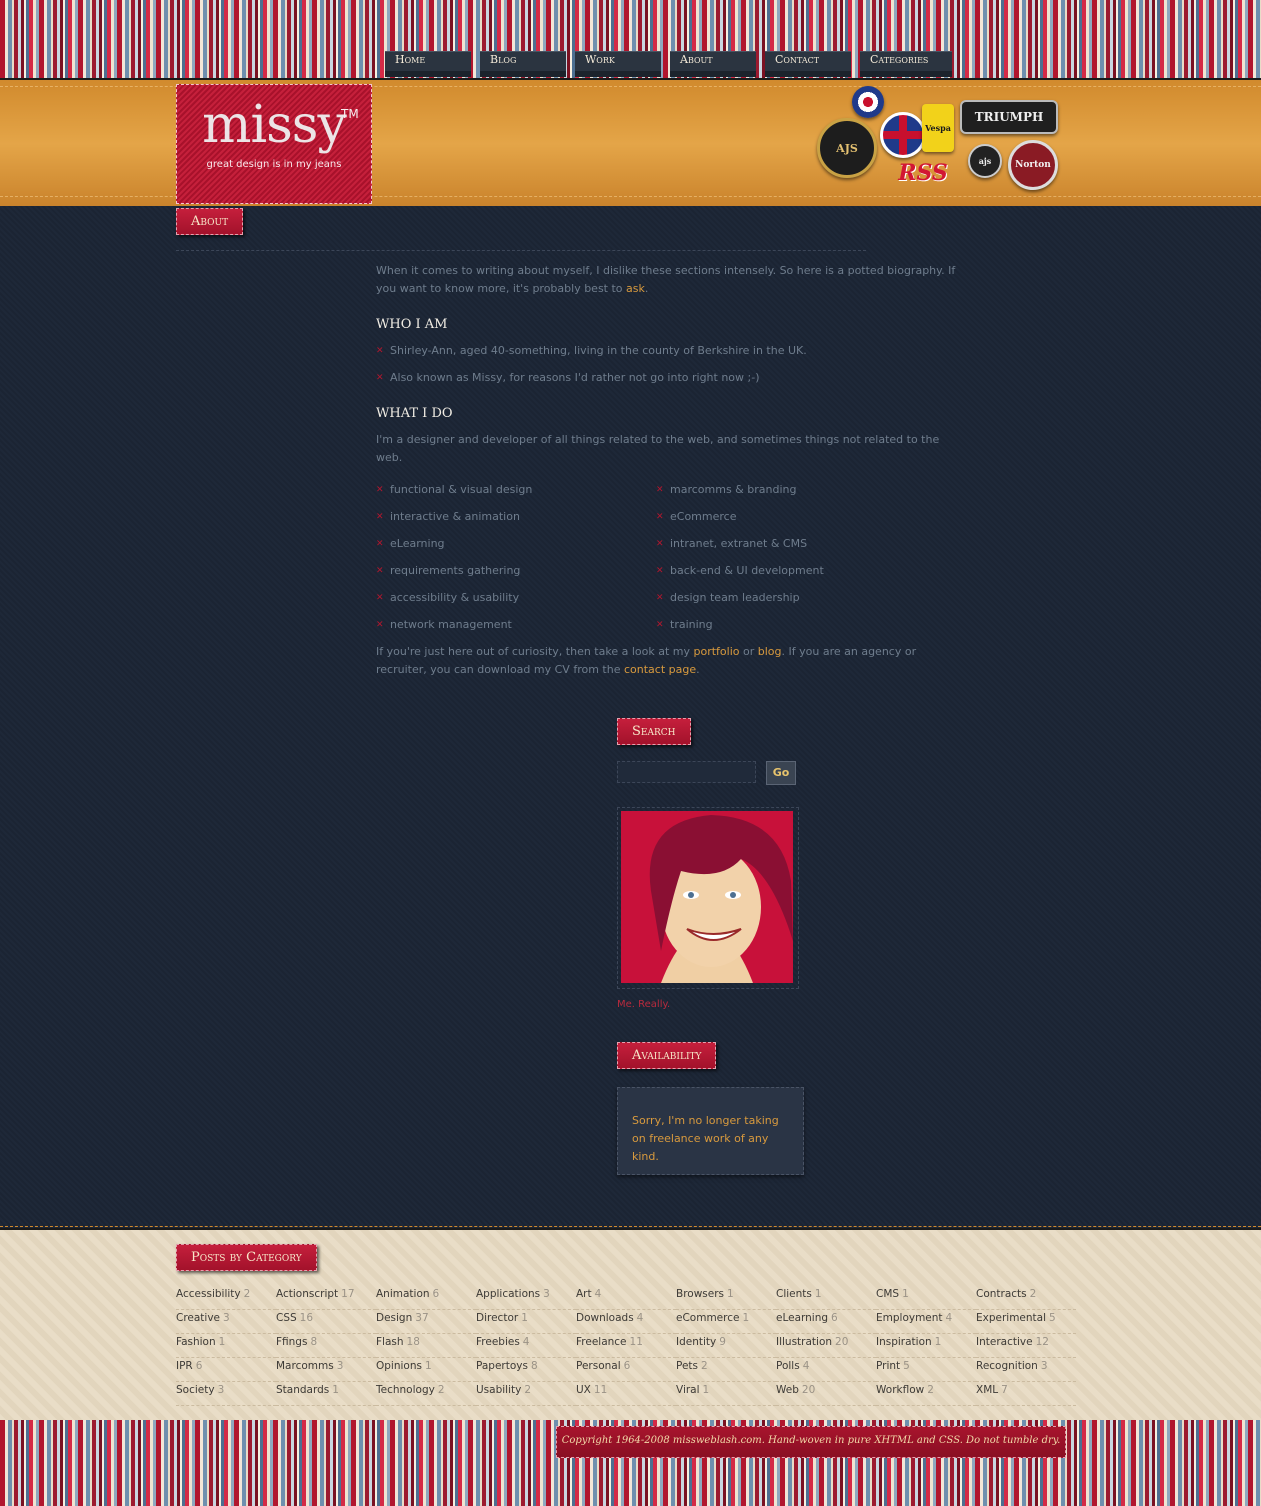 The image size is (1261, 1506). I want to click on category-link: Identity, so click(696, 1342).